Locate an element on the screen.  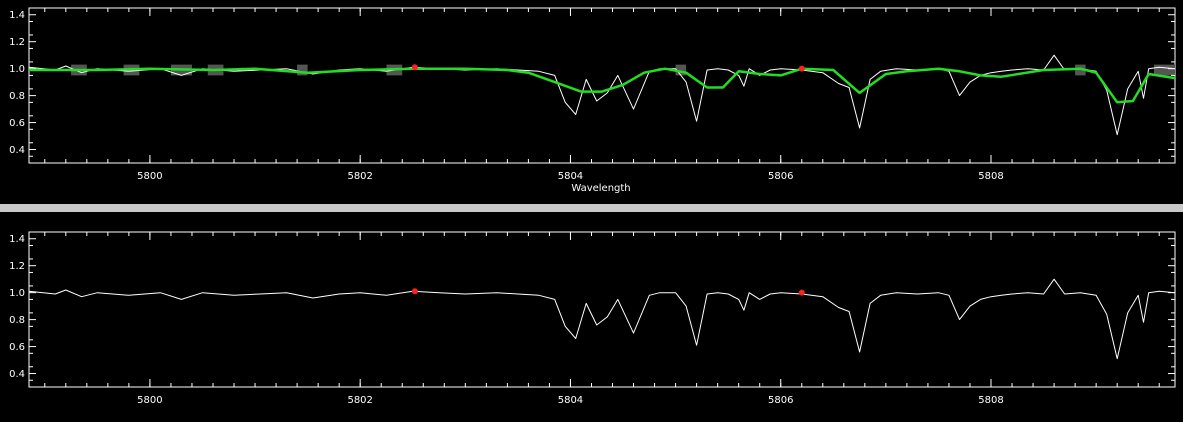
panel-separator is located at coordinates (591, 208).